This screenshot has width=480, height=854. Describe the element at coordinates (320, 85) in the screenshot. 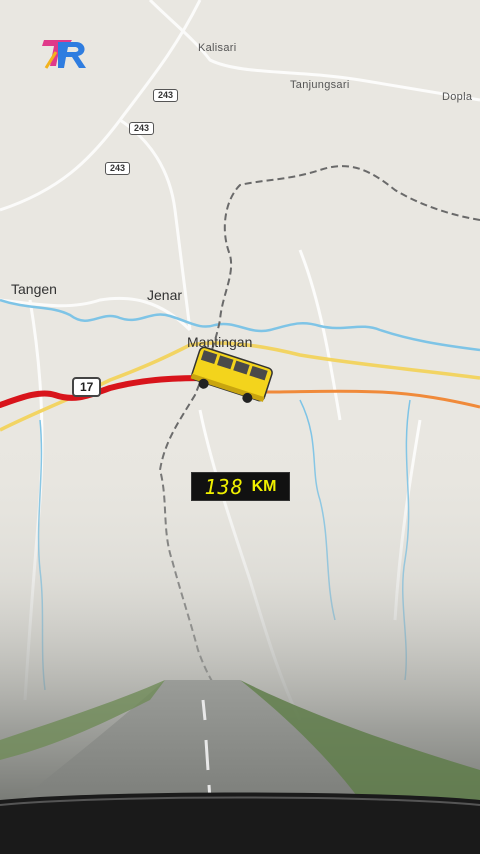

I see `place-label-tanjungsari: Tanjungsari` at that location.